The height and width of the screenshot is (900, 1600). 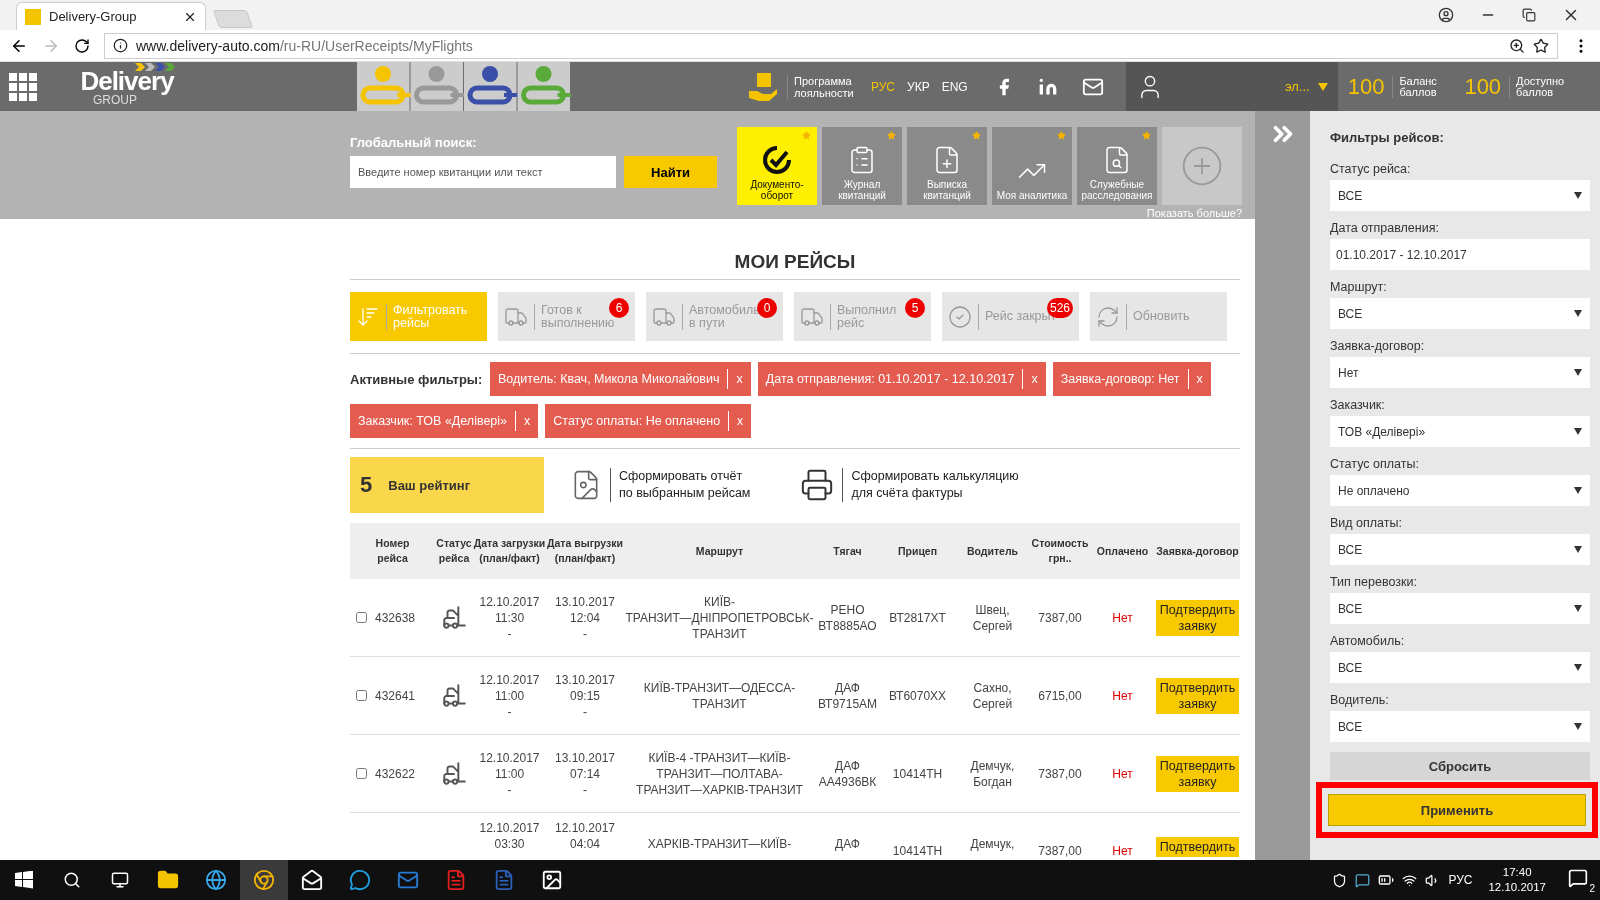 I want to click on chat-icon, so click(x=360, y=880).